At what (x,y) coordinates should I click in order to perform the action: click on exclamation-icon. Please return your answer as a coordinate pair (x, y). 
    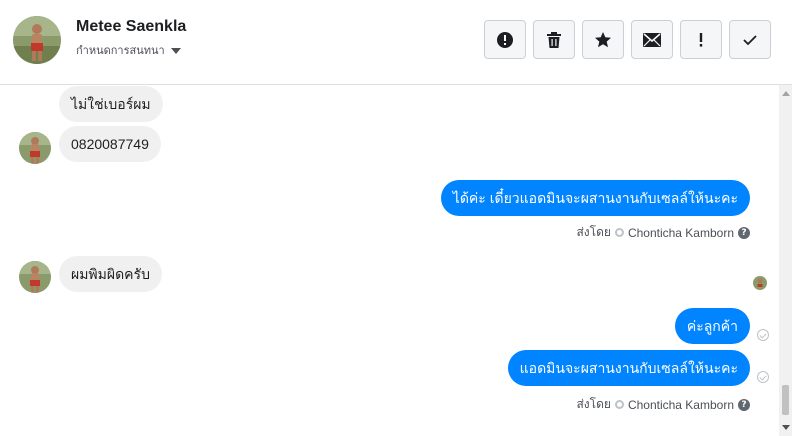
    Looking at the image, I should click on (701, 39).